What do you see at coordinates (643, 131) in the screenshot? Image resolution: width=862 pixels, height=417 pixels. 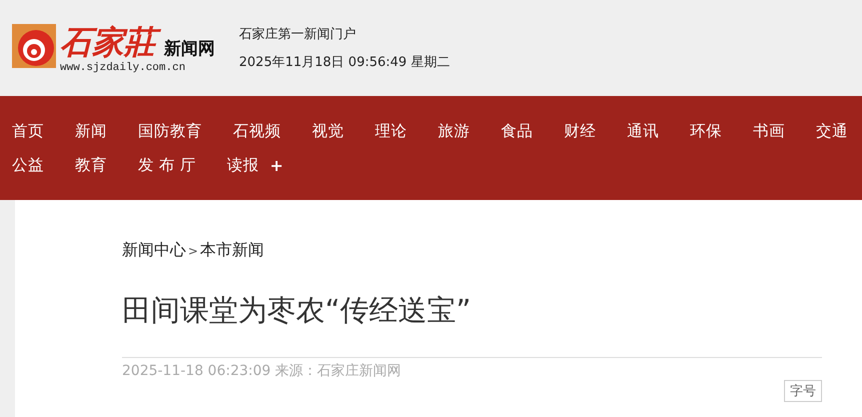 I see `nav-link: 通讯` at bounding box center [643, 131].